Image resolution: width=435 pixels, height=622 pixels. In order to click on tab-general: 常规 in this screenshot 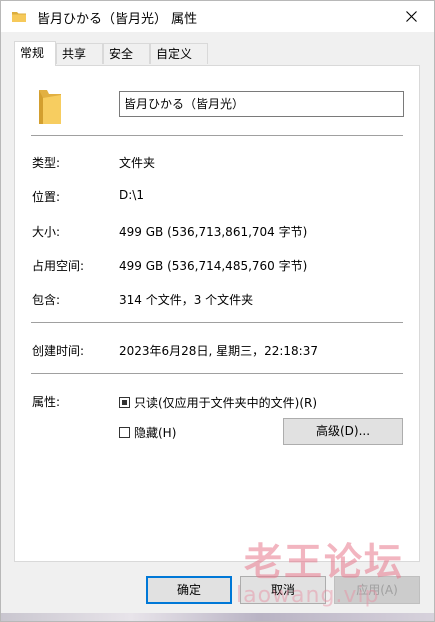, I will do `click(35, 53)`.